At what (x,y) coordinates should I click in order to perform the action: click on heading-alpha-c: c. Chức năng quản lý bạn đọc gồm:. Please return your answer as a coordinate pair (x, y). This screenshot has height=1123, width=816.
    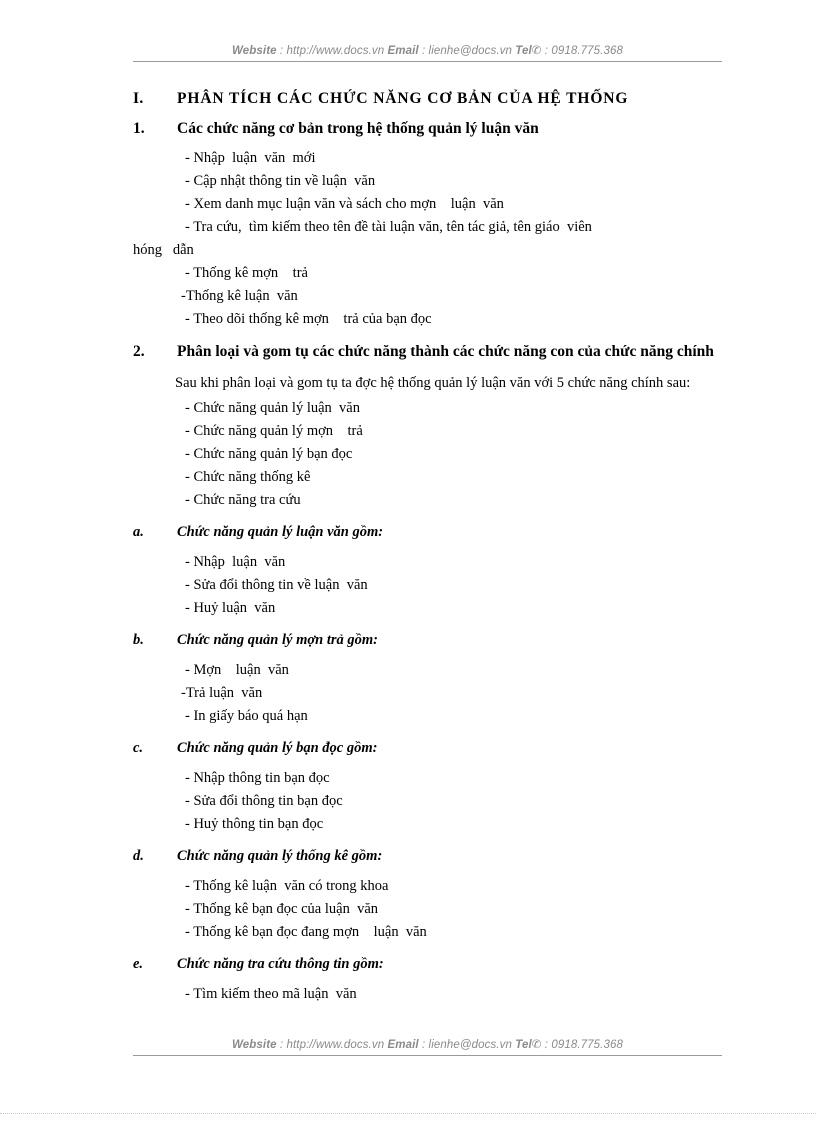
    Looking at the image, I should click on (408, 748).